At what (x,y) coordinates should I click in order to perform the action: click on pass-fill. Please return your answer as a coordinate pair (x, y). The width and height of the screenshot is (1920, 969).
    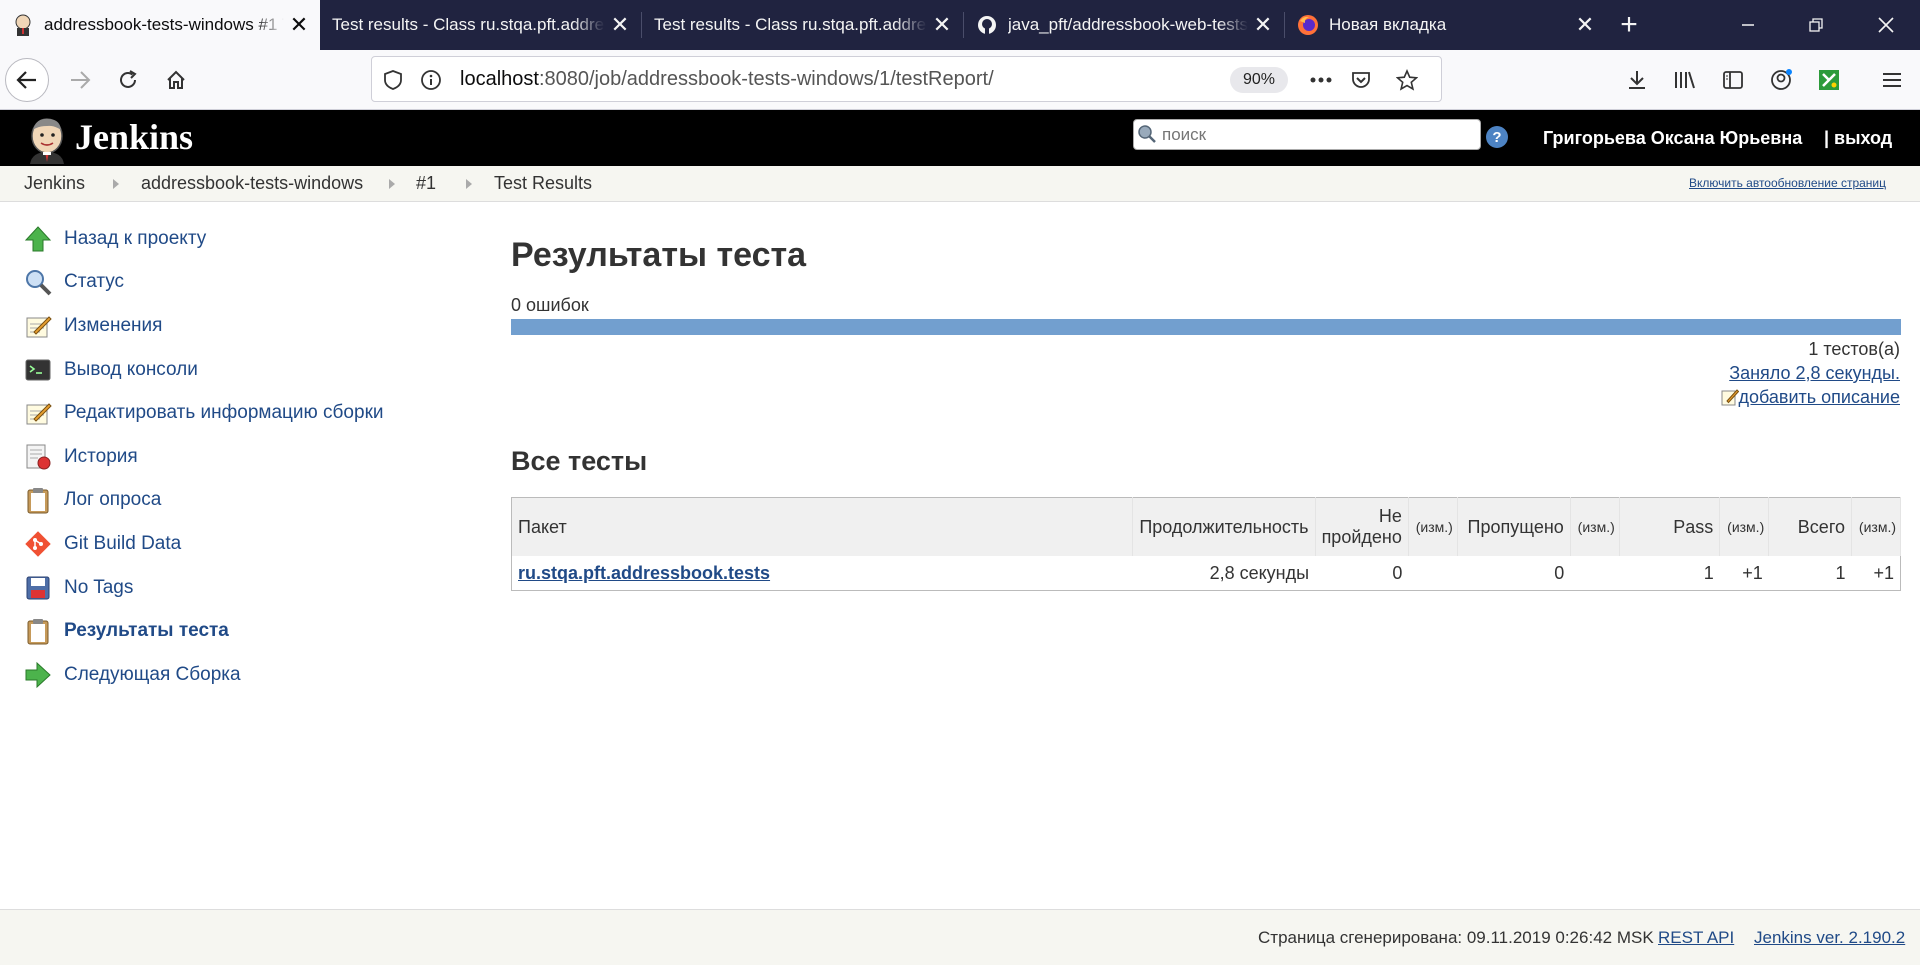
    Looking at the image, I should click on (1206, 327).